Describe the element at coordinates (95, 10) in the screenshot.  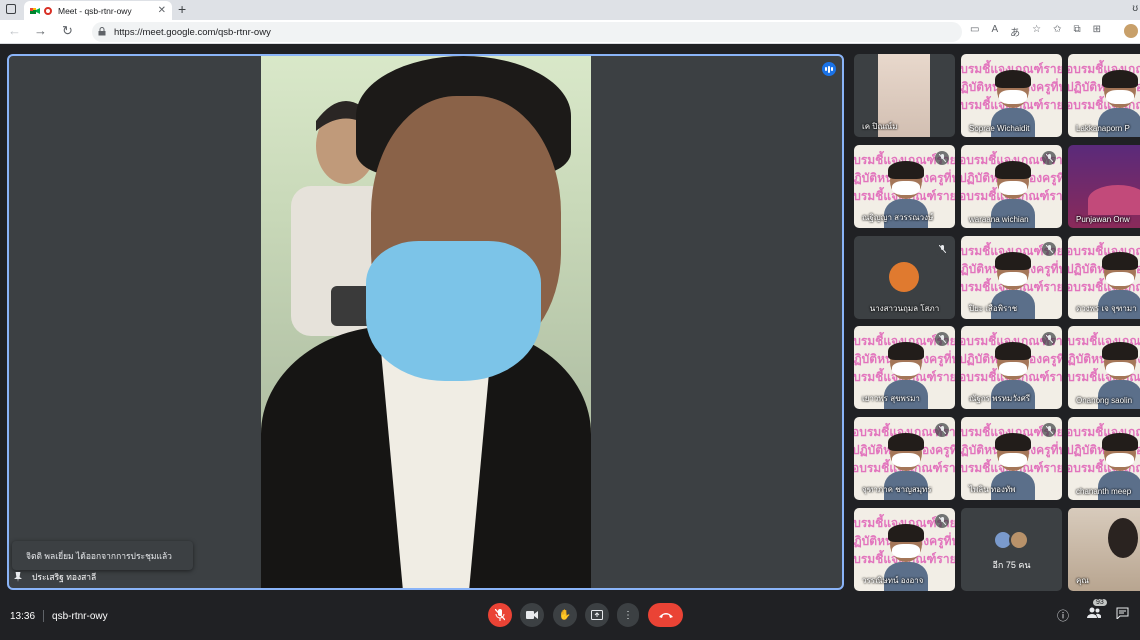
I see `tab-title: Meet - qsb-rtnr-owy` at that location.